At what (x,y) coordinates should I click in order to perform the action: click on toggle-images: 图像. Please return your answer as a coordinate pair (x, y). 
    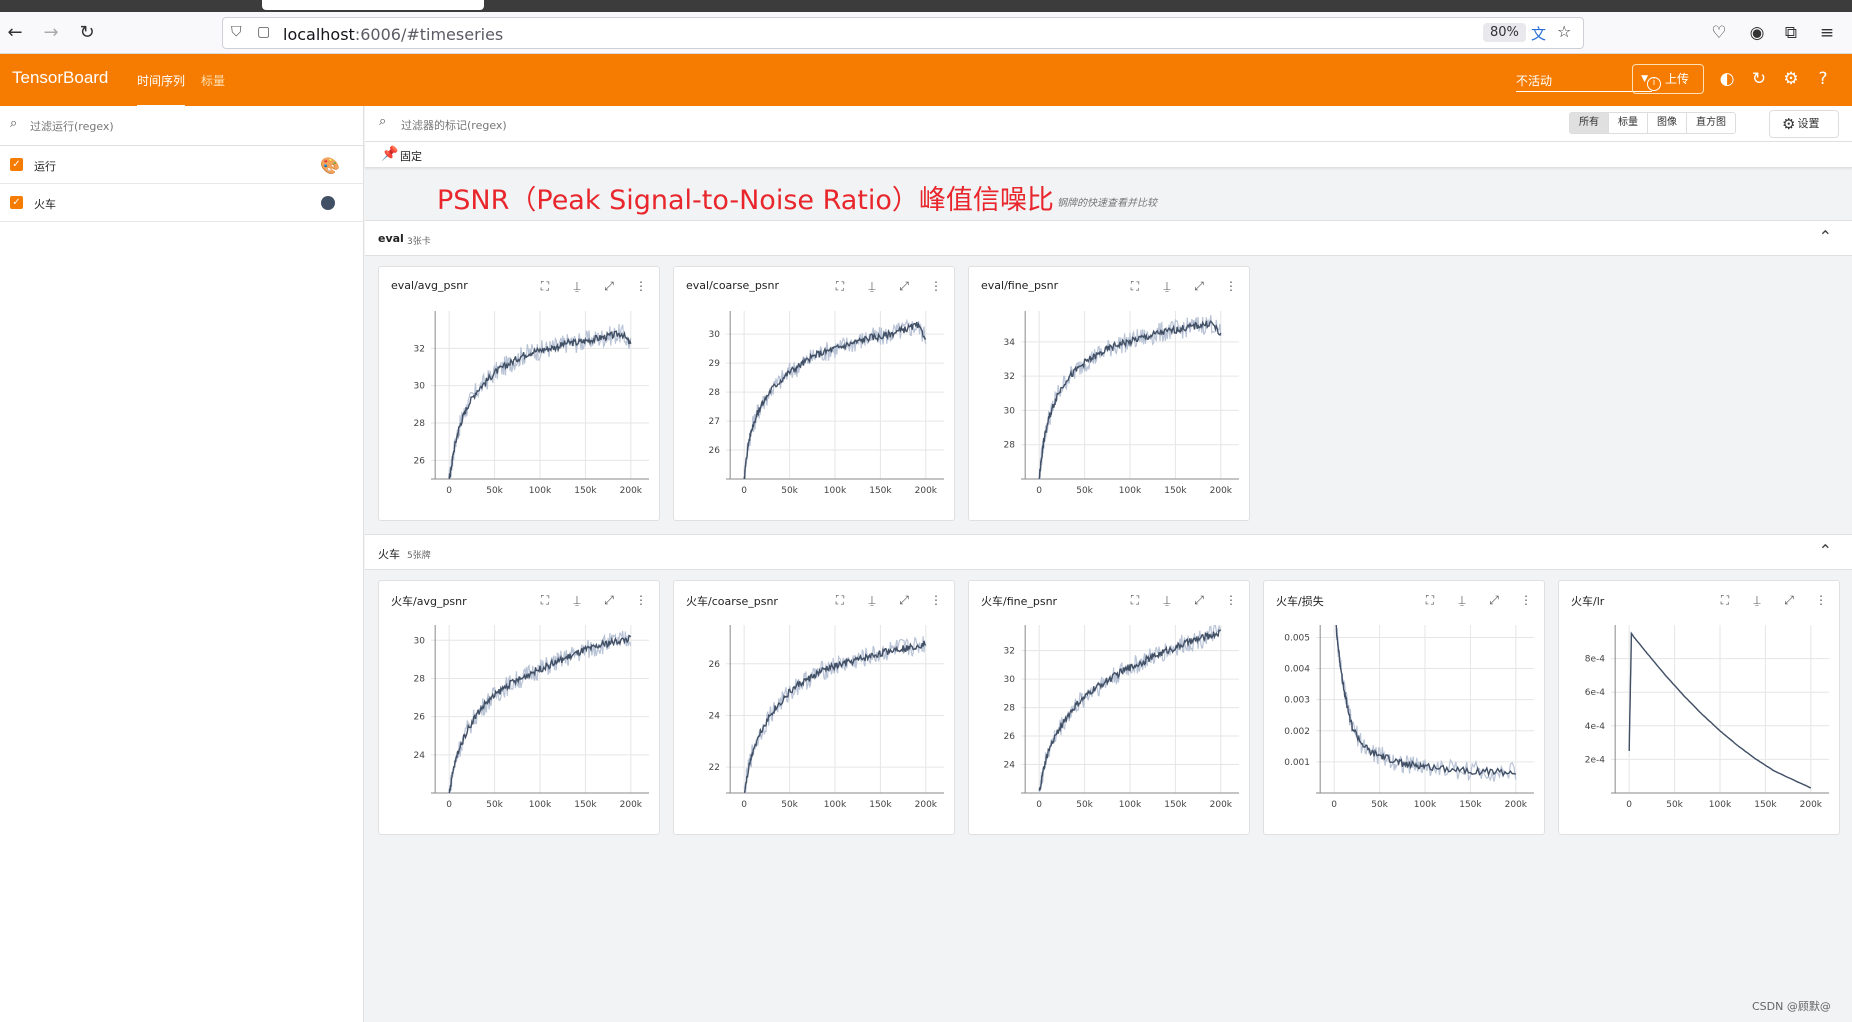
    Looking at the image, I should click on (1667, 123).